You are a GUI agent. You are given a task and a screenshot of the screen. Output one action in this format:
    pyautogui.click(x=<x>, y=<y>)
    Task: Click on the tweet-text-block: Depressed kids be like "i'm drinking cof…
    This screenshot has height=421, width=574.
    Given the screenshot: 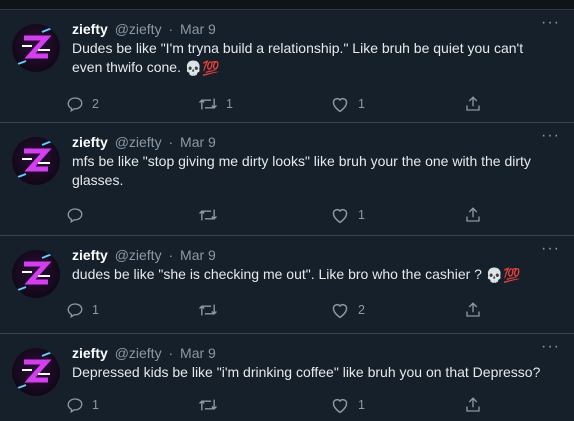 What is the action you would take?
    pyautogui.click(x=312, y=372)
    